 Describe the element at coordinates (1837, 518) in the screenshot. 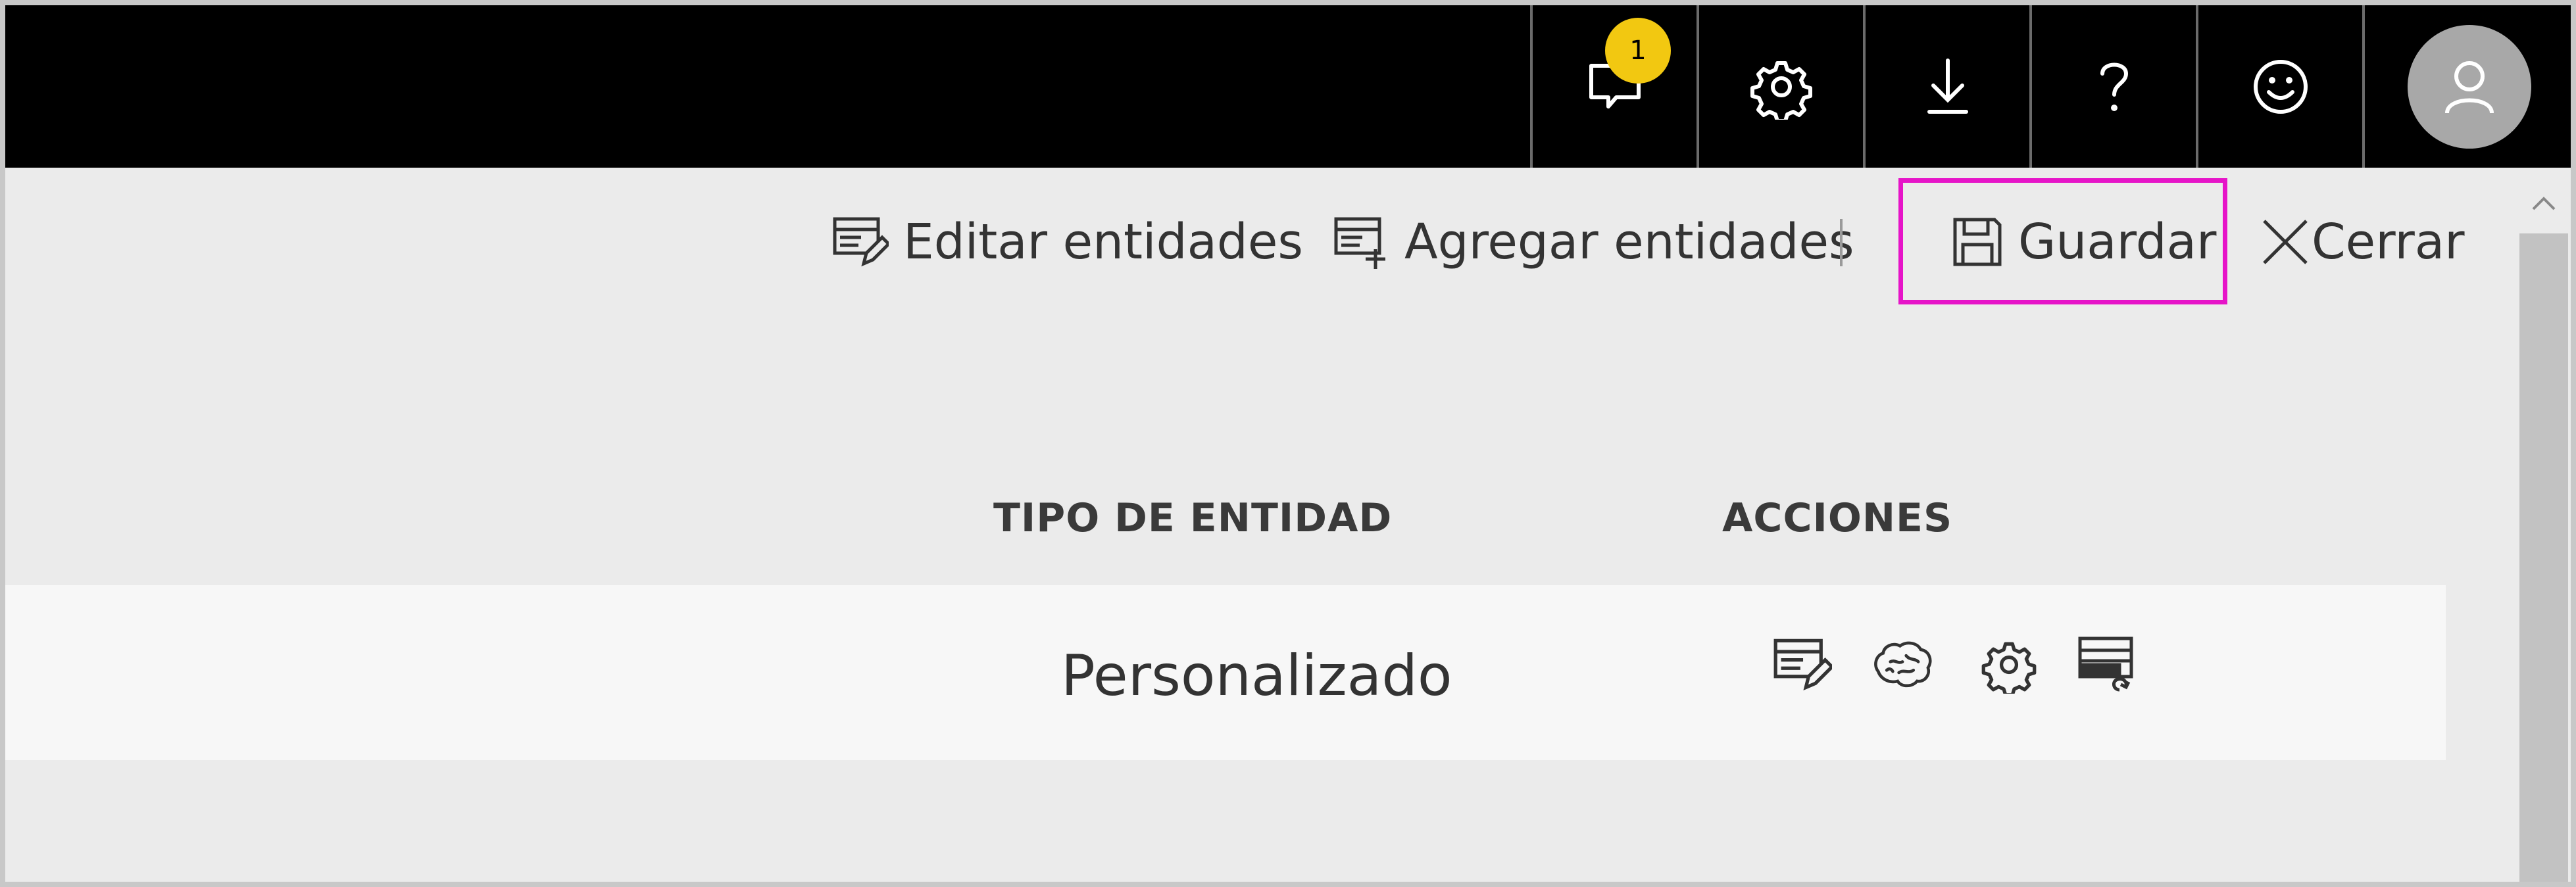

I see `column-header-actions: ACCIONES` at that location.